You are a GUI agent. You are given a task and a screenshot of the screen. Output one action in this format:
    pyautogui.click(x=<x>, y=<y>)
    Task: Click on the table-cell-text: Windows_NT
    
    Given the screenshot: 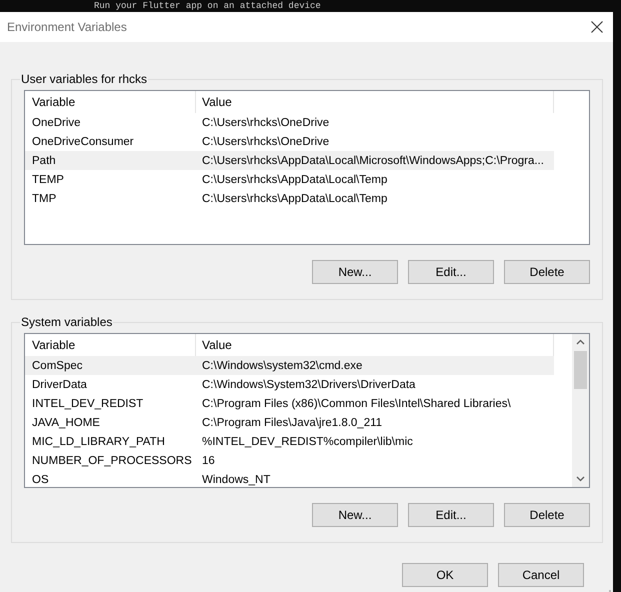 What is the action you would take?
    pyautogui.click(x=236, y=479)
    